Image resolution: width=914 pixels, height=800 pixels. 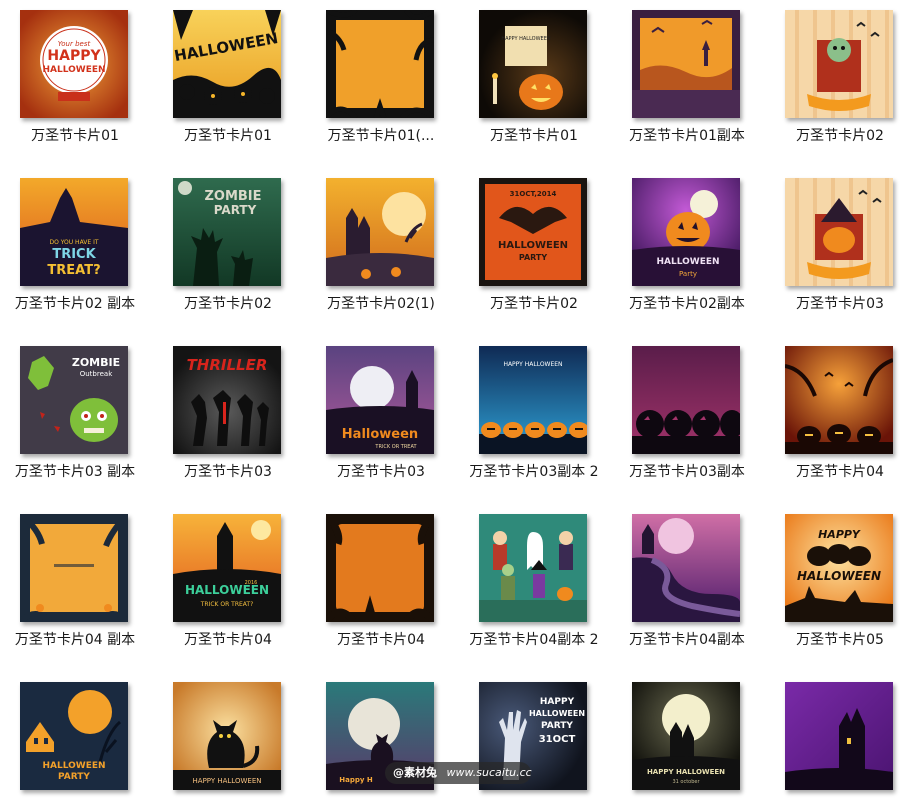 I want to click on thumb-text: TRICK, so click(x=74, y=254).